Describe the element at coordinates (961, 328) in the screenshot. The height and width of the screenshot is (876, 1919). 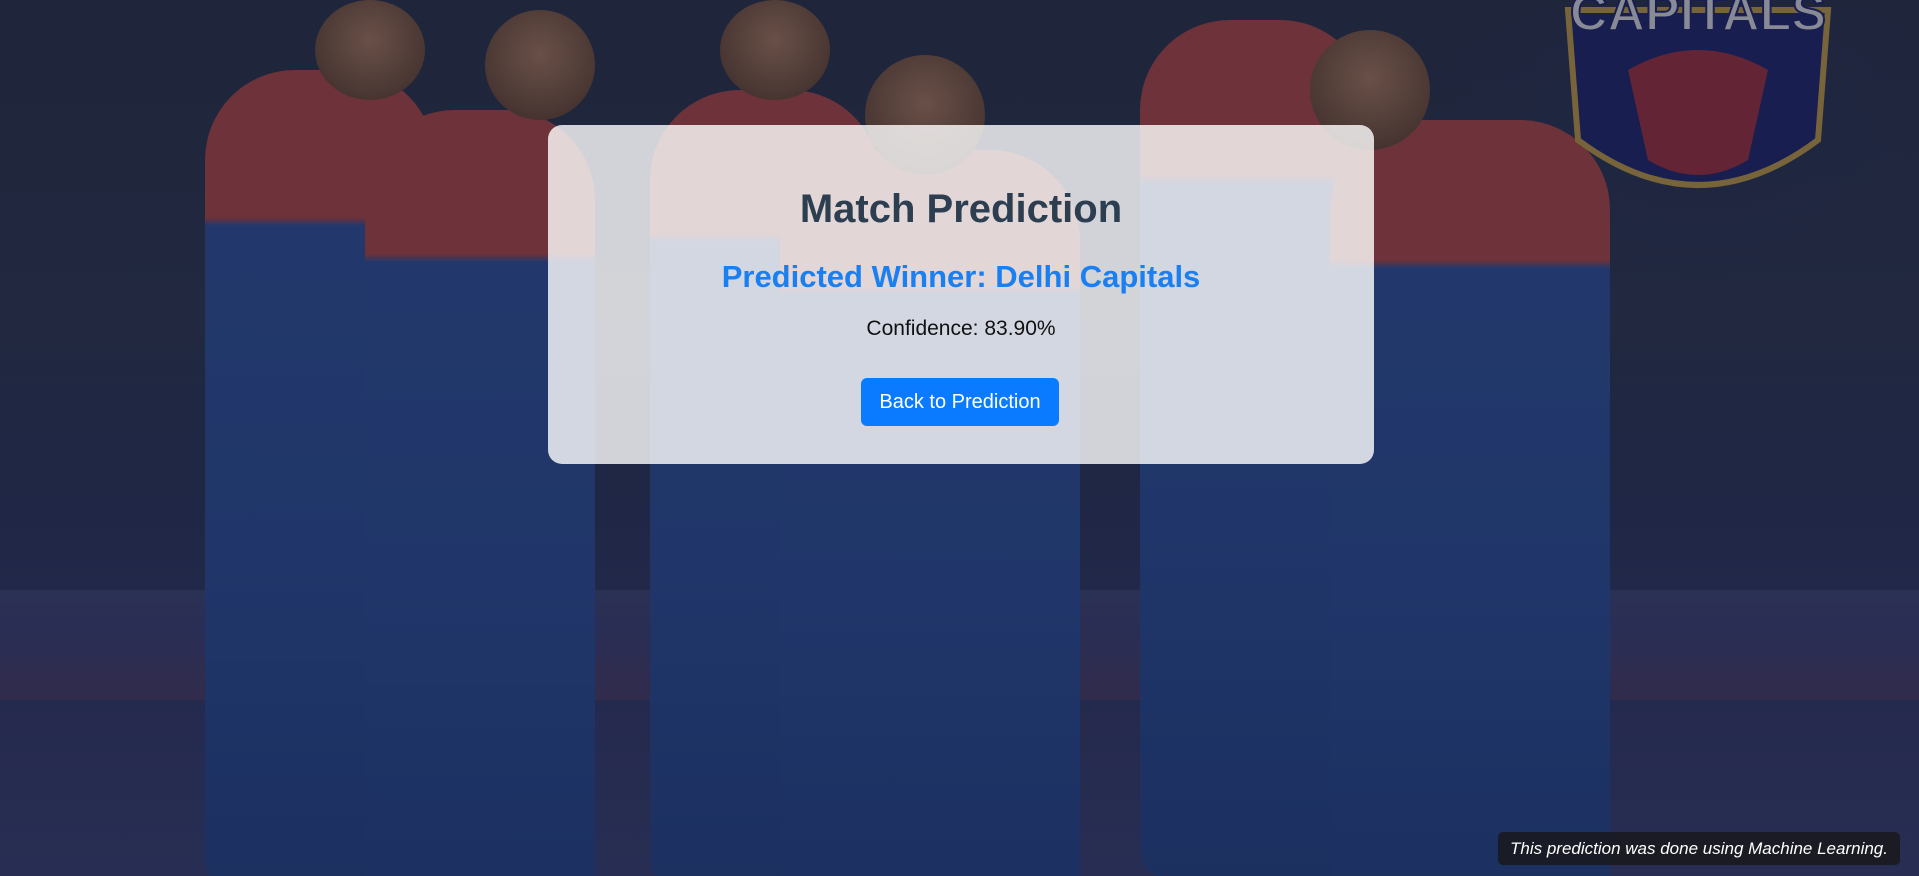
I see `confidence-value: Confidence: 83.90%` at that location.